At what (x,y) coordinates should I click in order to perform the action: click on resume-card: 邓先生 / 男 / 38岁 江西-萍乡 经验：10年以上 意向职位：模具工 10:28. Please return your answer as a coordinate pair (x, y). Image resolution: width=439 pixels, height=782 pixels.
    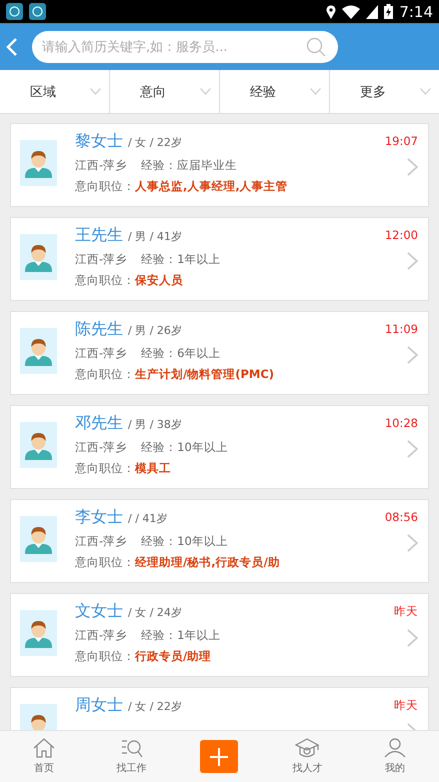
    Looking at the image, I should click on (219, 447).